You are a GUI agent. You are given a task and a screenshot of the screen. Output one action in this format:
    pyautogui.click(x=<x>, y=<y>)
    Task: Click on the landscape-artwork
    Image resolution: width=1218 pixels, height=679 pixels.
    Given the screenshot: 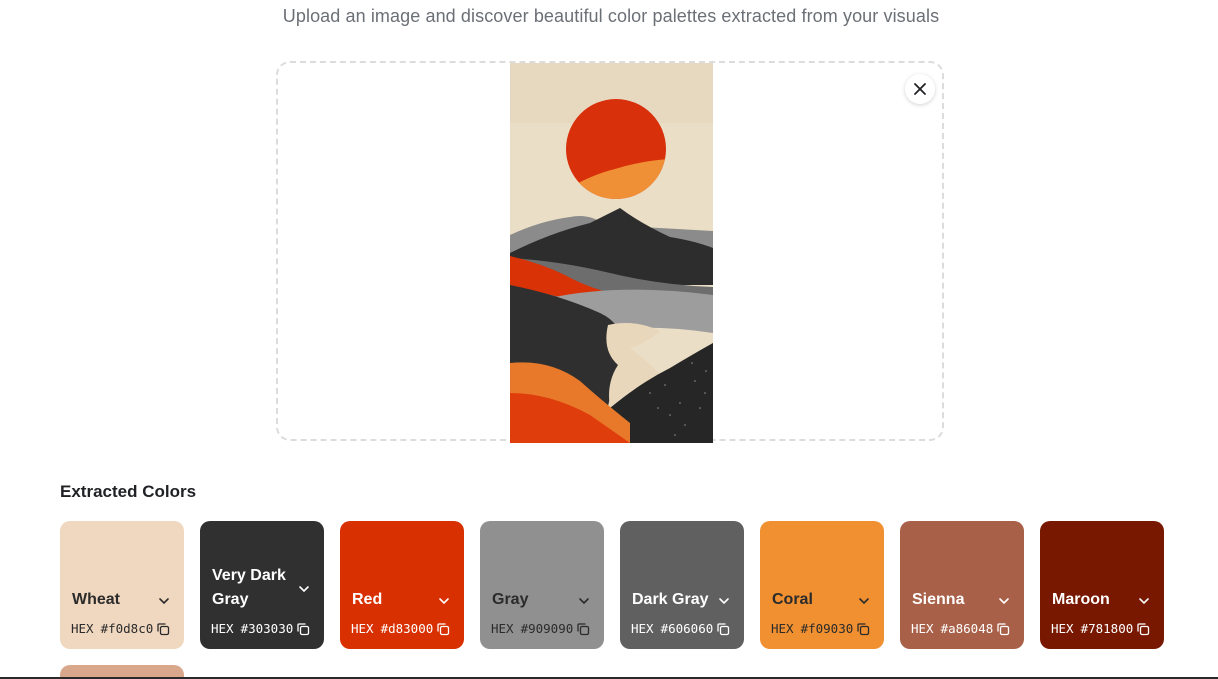 What is the action you would take?
    pyautogui.click(x=611, y=253)
    